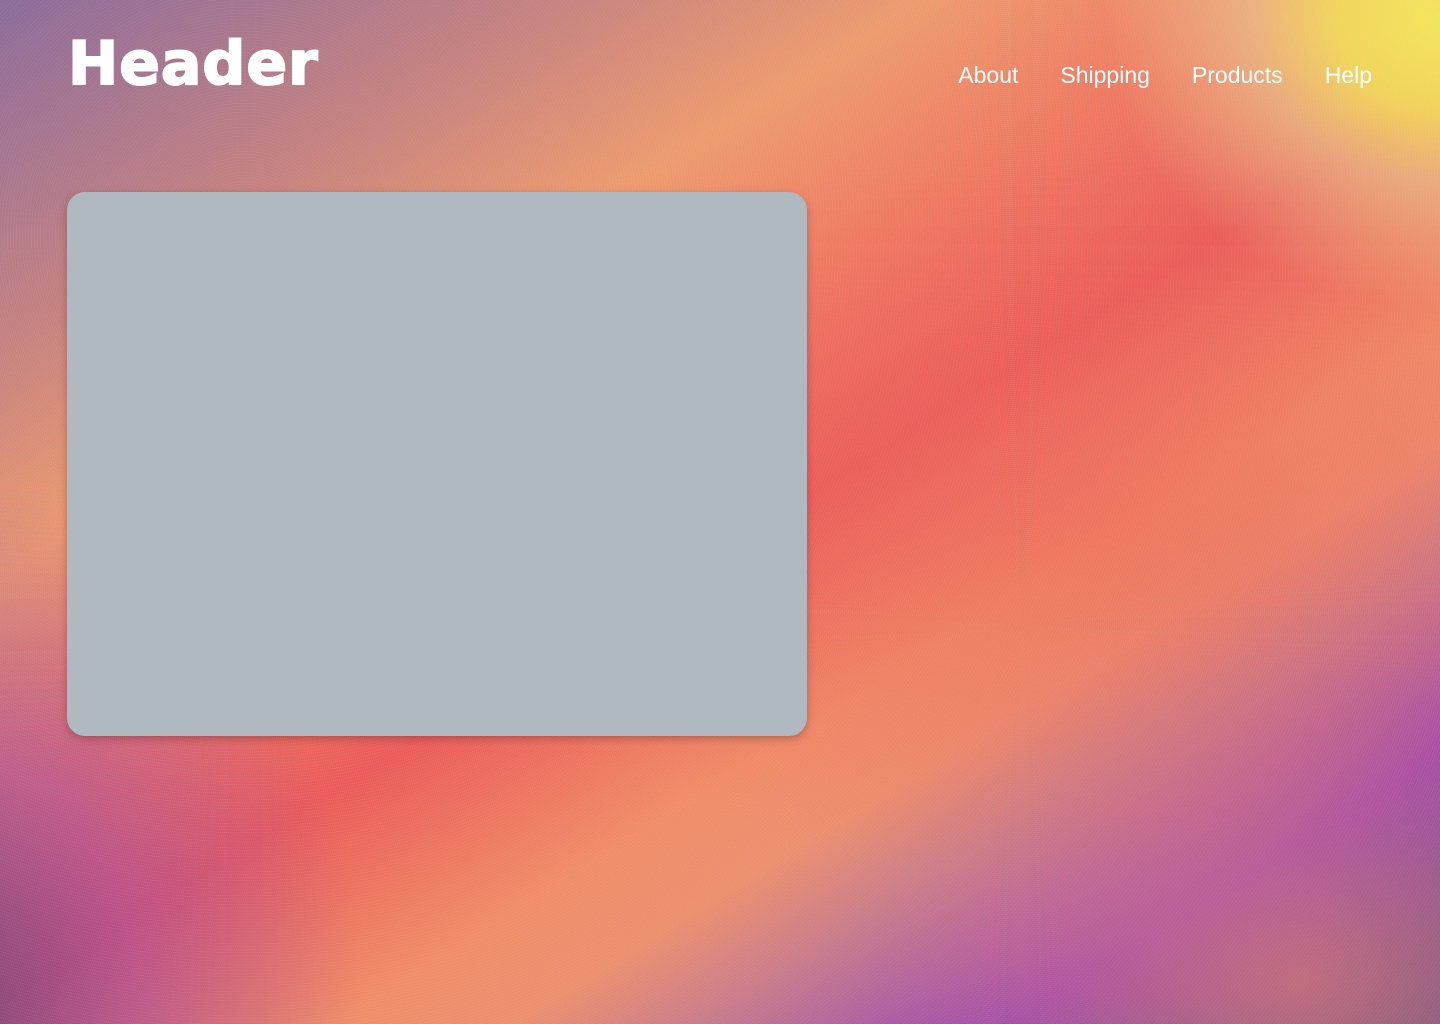 Image resolution: width=1440 pixels, height=1024 pixels. Describe the element at coordinates (720, 75) in the screenshot. I see `site-header: Header About Shipping Products Help` at that location.